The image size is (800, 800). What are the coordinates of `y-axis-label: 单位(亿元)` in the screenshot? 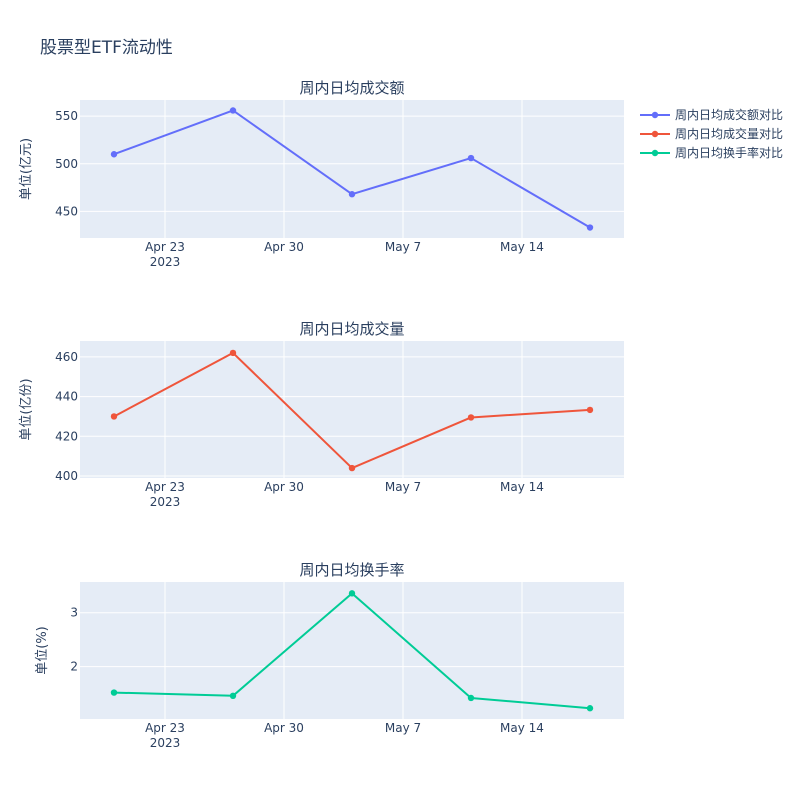 It's located at (26, 169).